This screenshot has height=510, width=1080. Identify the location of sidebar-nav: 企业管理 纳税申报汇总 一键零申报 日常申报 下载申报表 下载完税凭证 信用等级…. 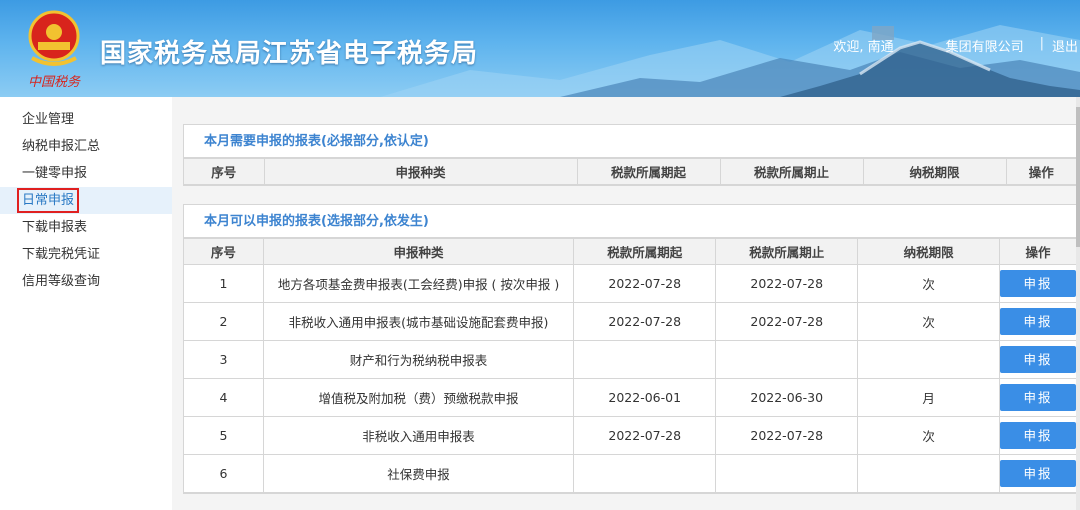
(86, 303).